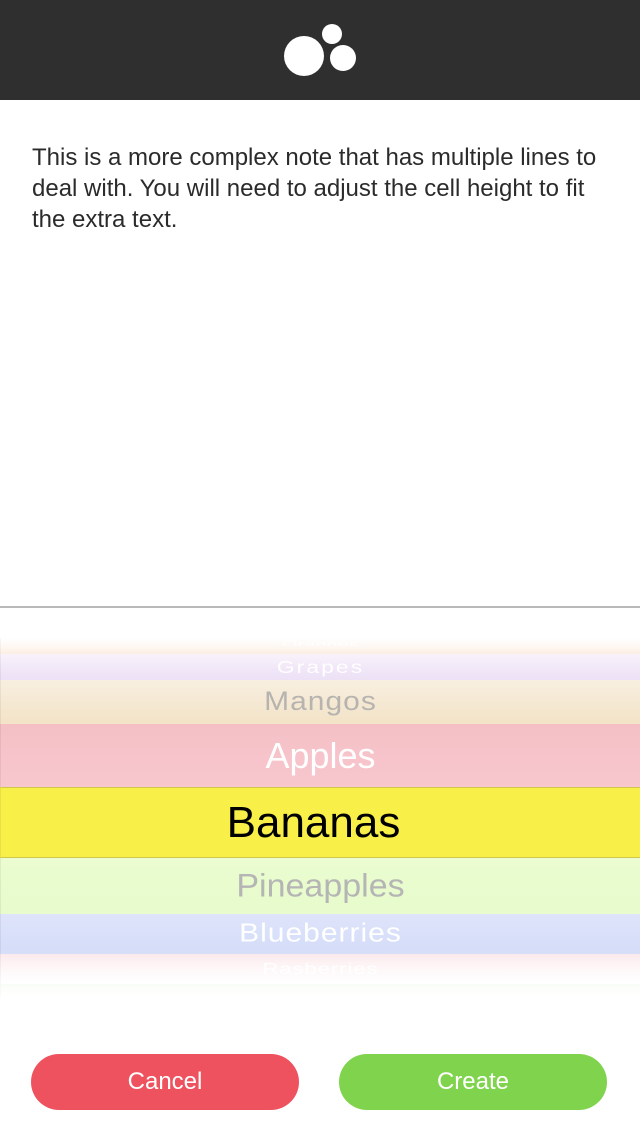  I want to click on header-bar, so click(320, 50).